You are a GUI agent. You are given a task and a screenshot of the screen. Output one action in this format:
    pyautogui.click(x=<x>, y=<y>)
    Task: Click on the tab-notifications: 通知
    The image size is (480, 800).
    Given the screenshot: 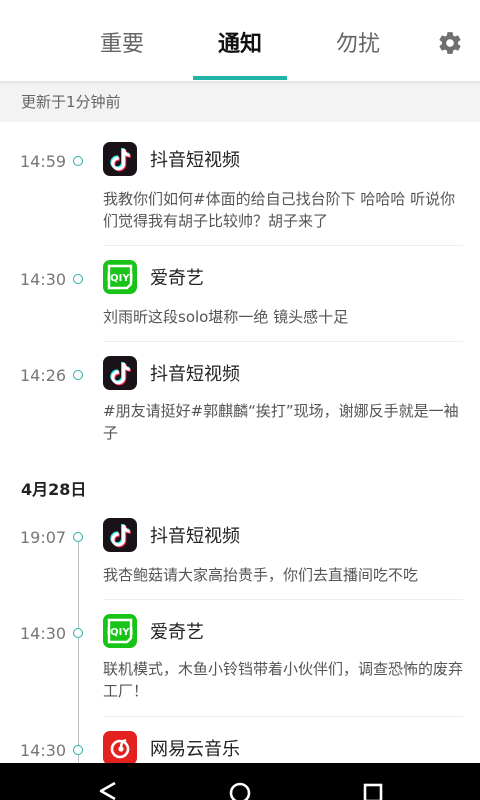 What is the action you would take?
    pyautogui.click(x=240, y=42)
    